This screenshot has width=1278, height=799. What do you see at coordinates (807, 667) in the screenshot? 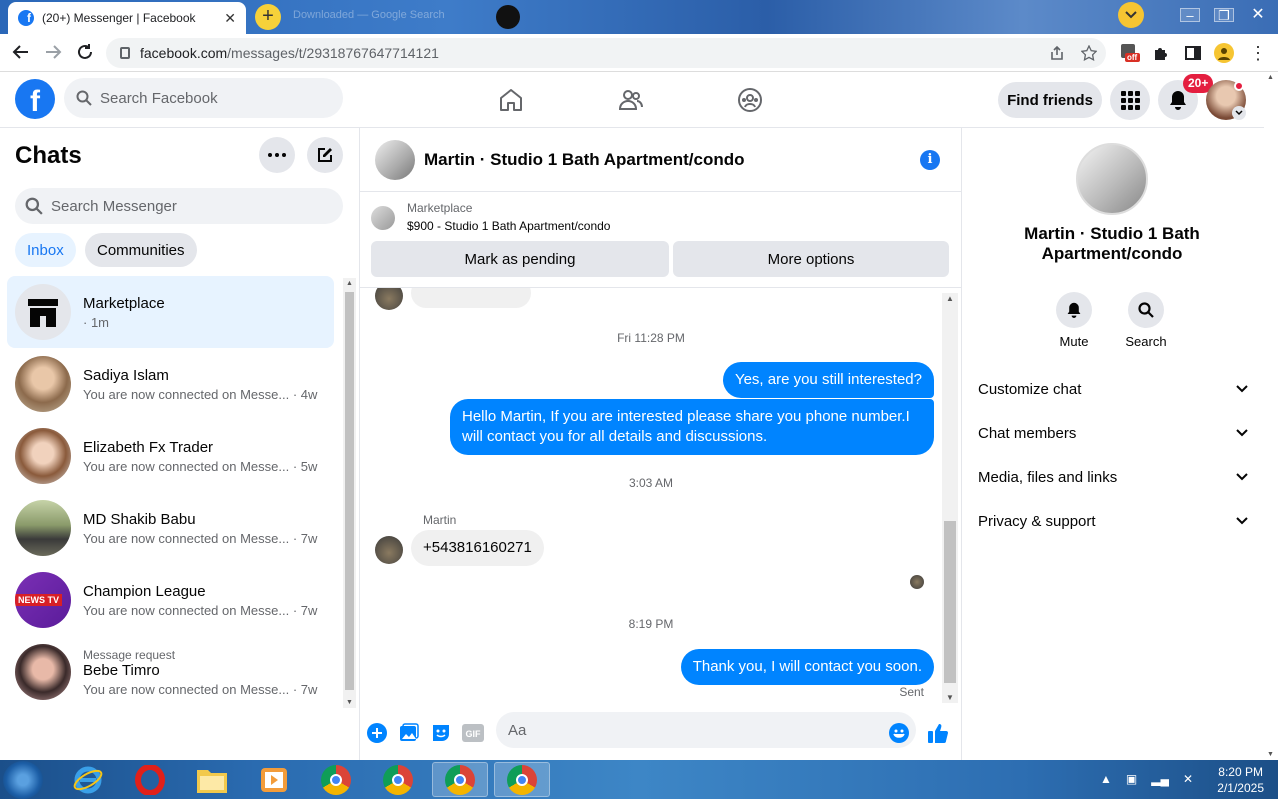
I see `message-bubble-outgoing: Thank you, I will contact you soon.` at bounding box center [807, 667].